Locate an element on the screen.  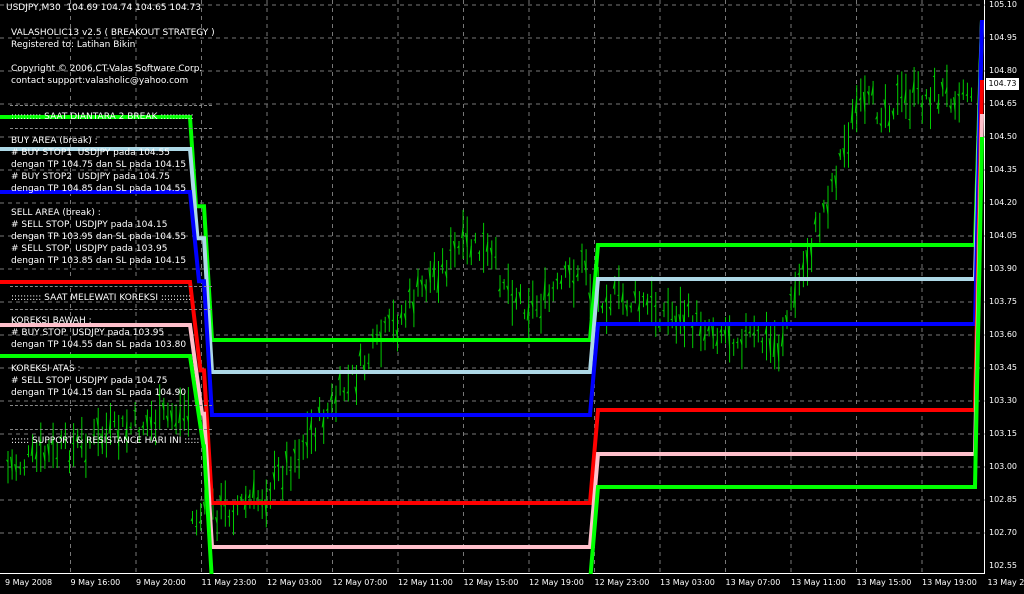
contact-text: contact support:valasholic@yahoo.com is located at coordinates (100, 81).